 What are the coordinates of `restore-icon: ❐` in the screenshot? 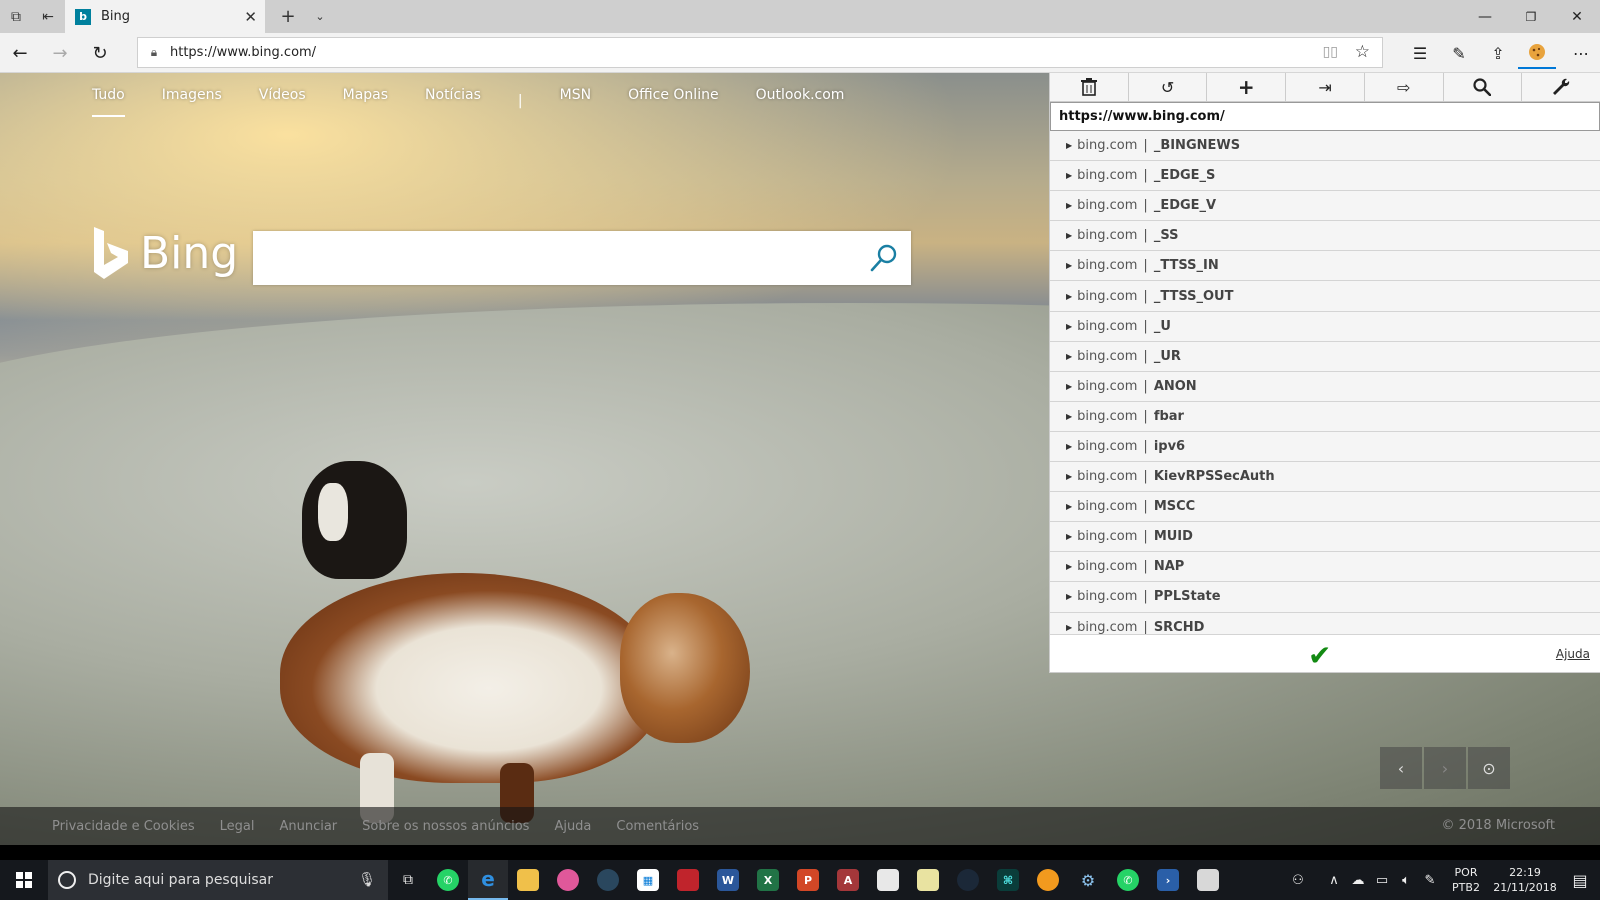 It's located at (1531, 16).